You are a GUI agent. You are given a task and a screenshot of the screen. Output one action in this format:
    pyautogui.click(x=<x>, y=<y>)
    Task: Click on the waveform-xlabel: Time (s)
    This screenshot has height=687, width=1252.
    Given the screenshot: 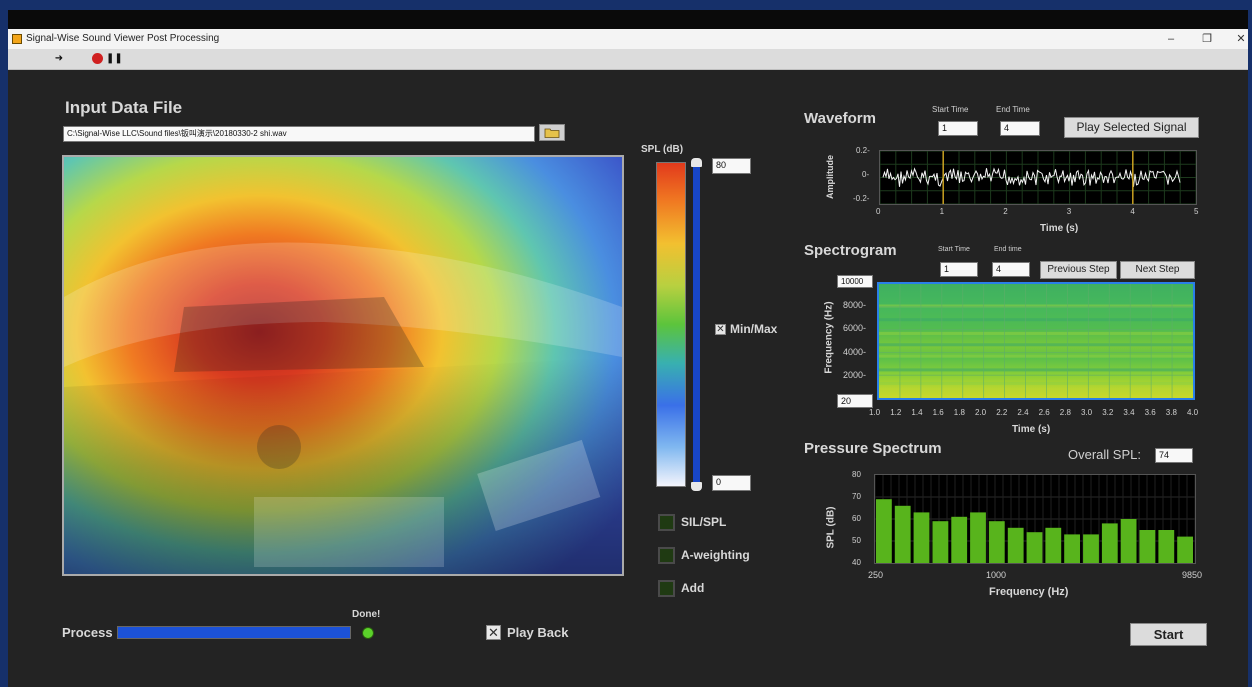 What is the action you would take?
    pyautogui.click(x=1059, y=228)
    